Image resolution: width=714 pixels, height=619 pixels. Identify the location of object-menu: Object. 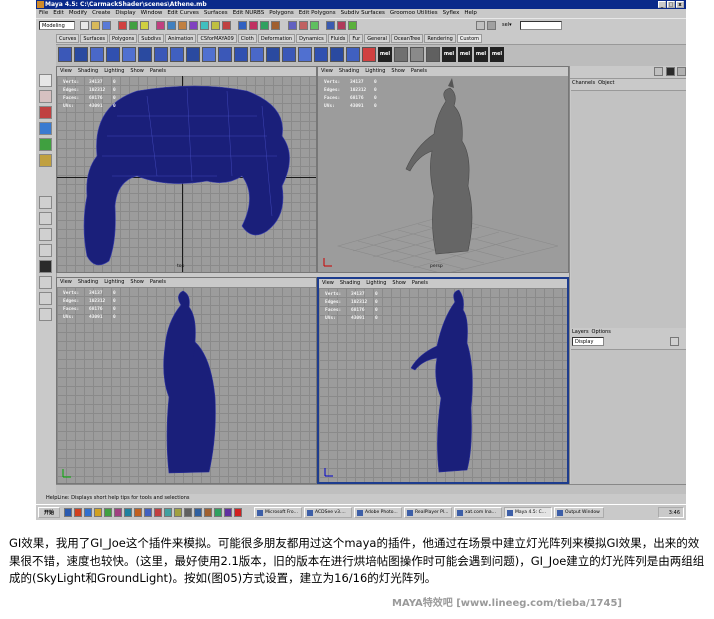
(606, 83).